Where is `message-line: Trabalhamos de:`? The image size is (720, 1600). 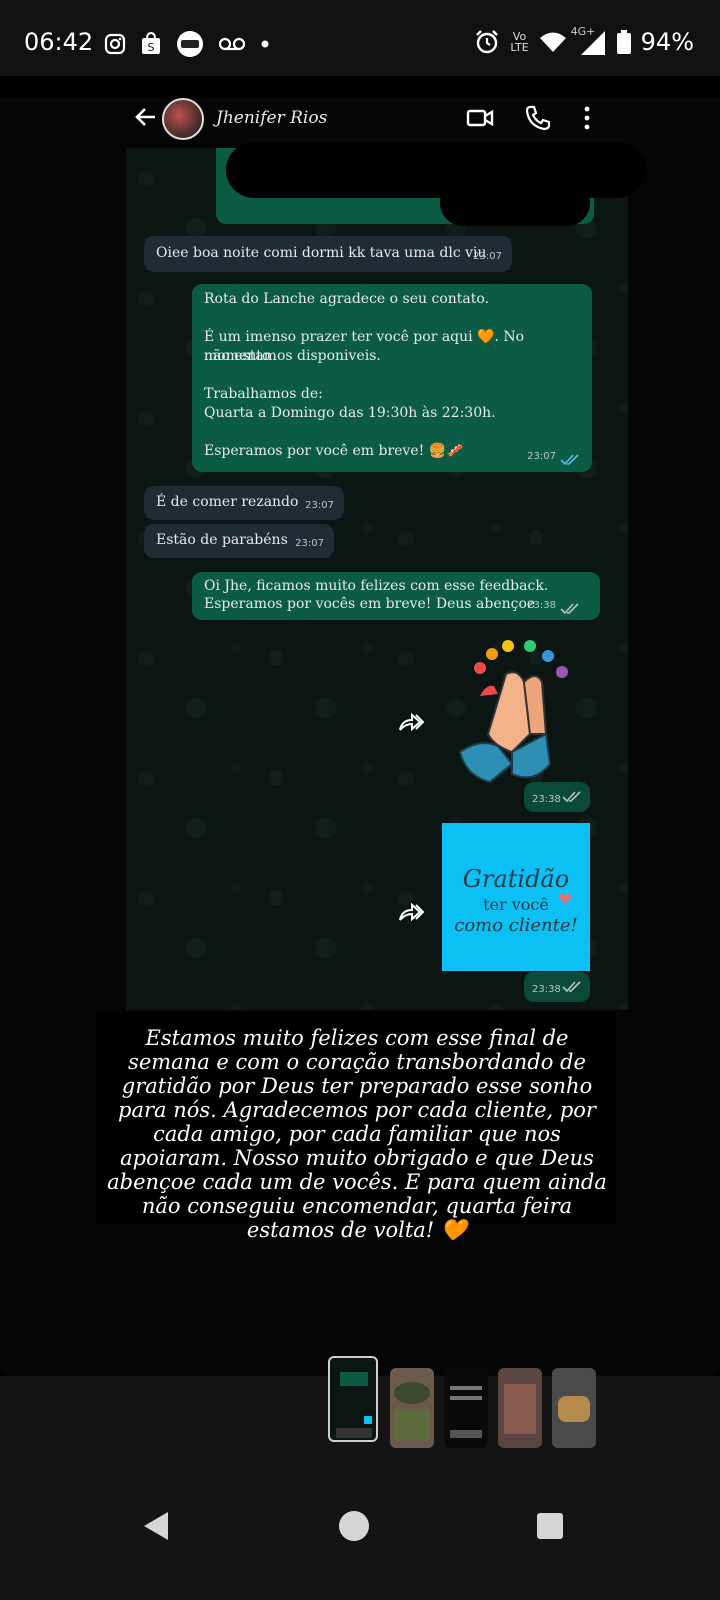 message-line: Trabalhamos de: is located at coordinates (263, 394).